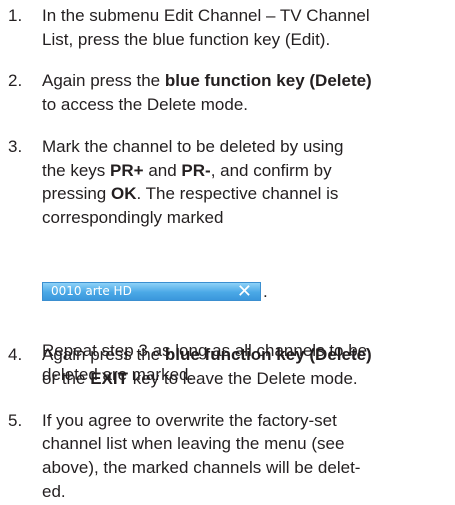 The width and height of the screenshot is (455, 505). What do you see at coordinates (243, 378) in the screenshot?
I see `text-run: key to leave the Delete mode.` at bounding box center [243, 378].